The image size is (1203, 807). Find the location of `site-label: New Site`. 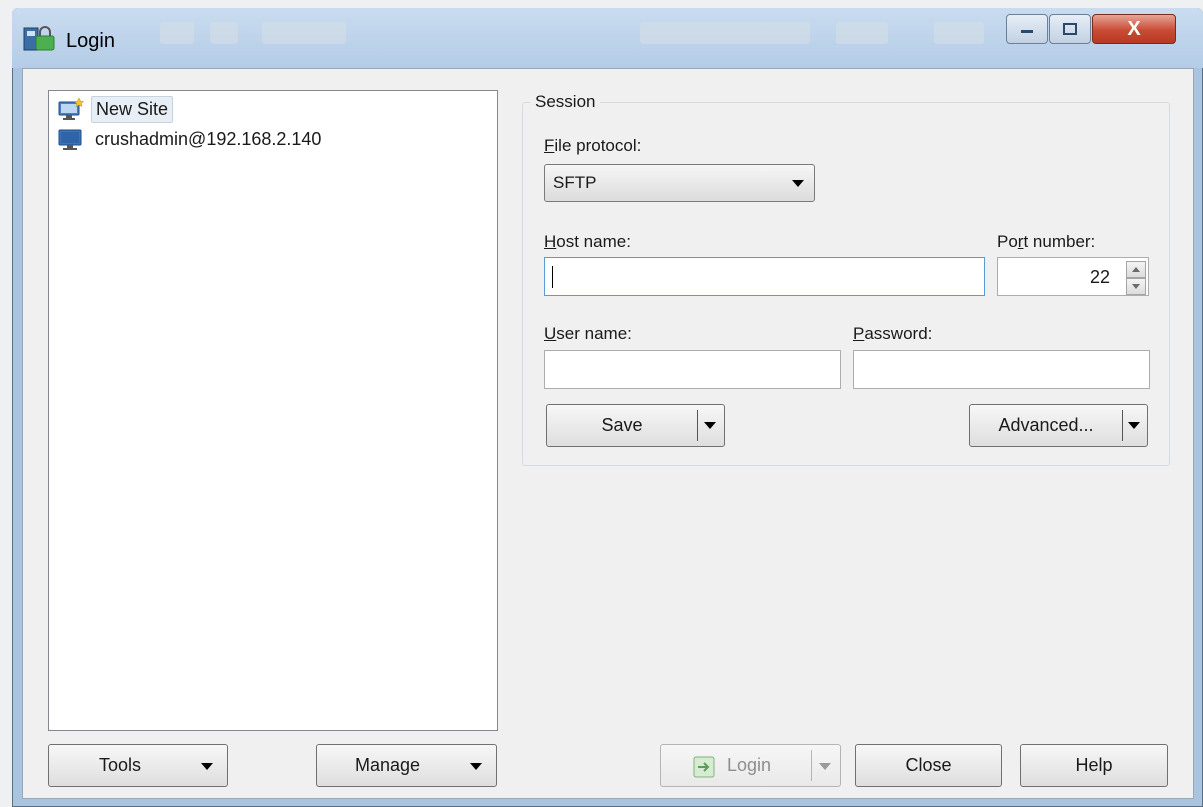

site-label: New Site is located at coordinates (132, 109).